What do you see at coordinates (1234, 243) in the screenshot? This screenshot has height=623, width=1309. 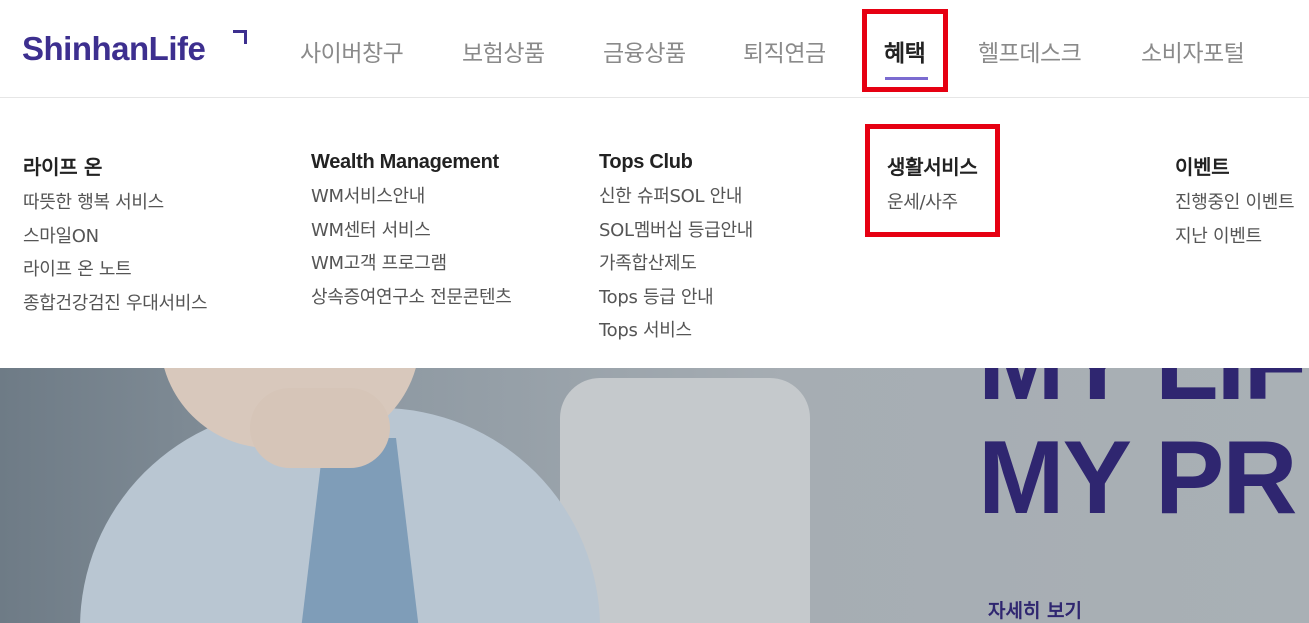 I see `menu-link: 지난 이벤트` at bounding box center [1234, 243].